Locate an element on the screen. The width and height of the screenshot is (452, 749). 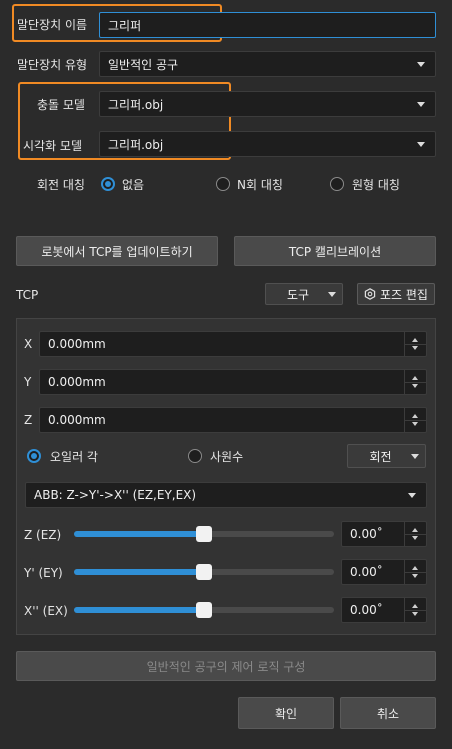
rotation-select-value: 회전 is located at coordinates (380, 456).